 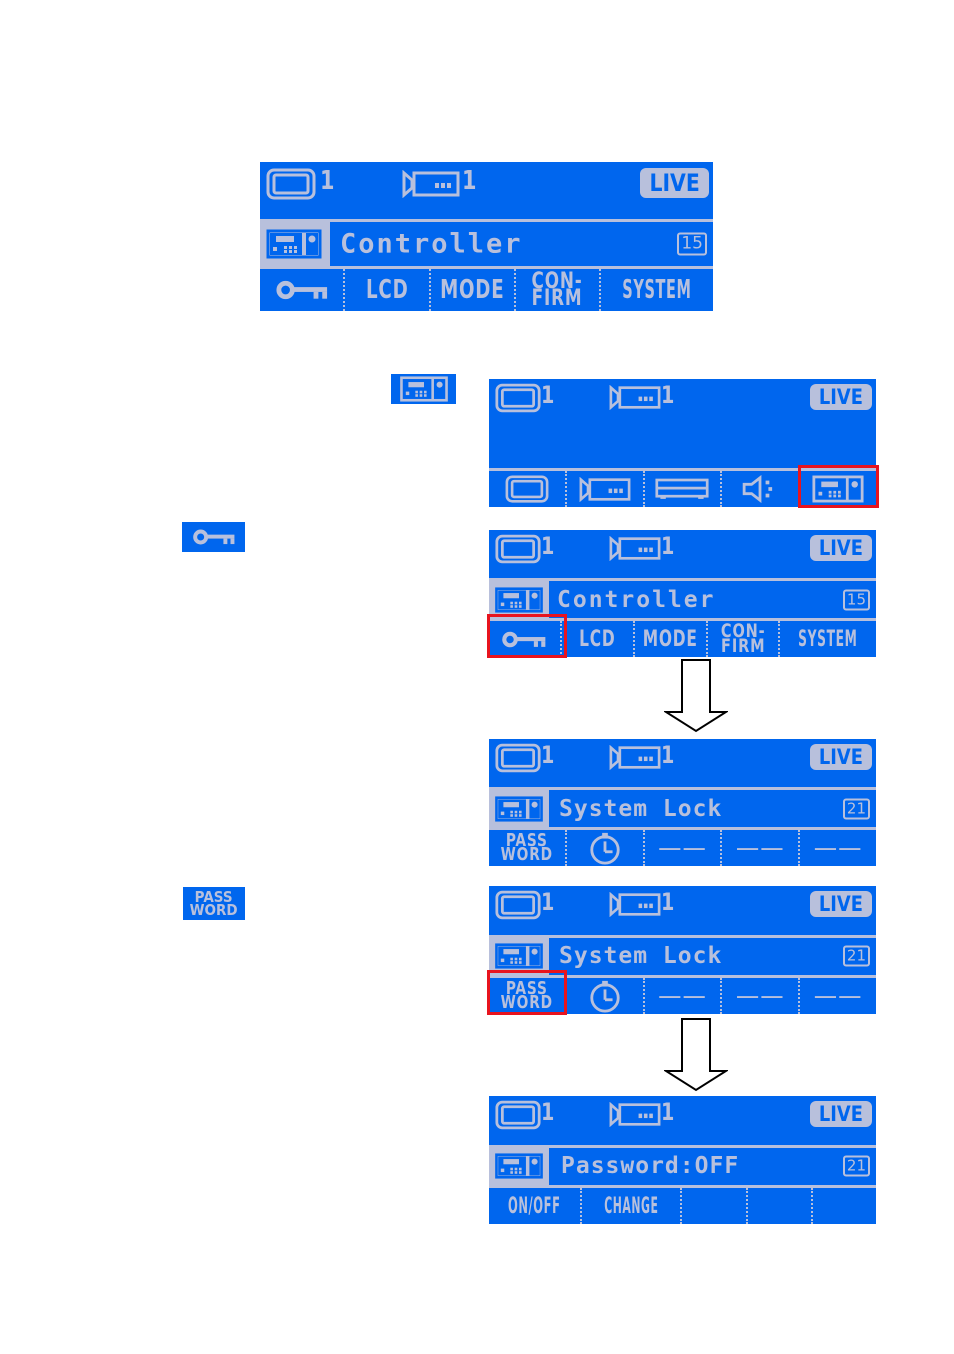 I want to click on timer-icon, so click(x=605, y=848).